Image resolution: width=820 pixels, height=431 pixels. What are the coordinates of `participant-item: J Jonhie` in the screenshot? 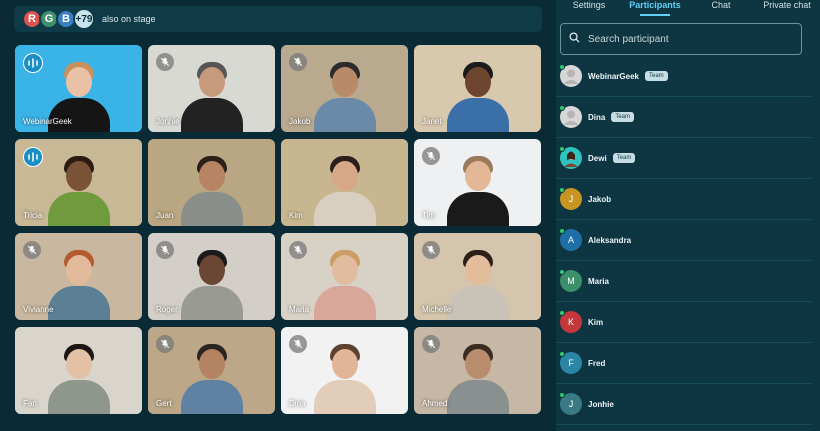 It's located at (684, 404).